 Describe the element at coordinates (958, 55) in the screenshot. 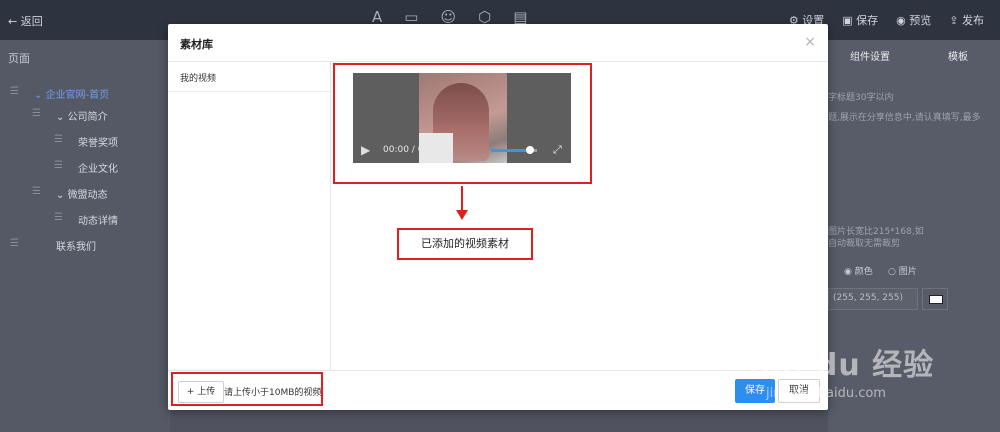

I see `tab-template: 模板` at that location.